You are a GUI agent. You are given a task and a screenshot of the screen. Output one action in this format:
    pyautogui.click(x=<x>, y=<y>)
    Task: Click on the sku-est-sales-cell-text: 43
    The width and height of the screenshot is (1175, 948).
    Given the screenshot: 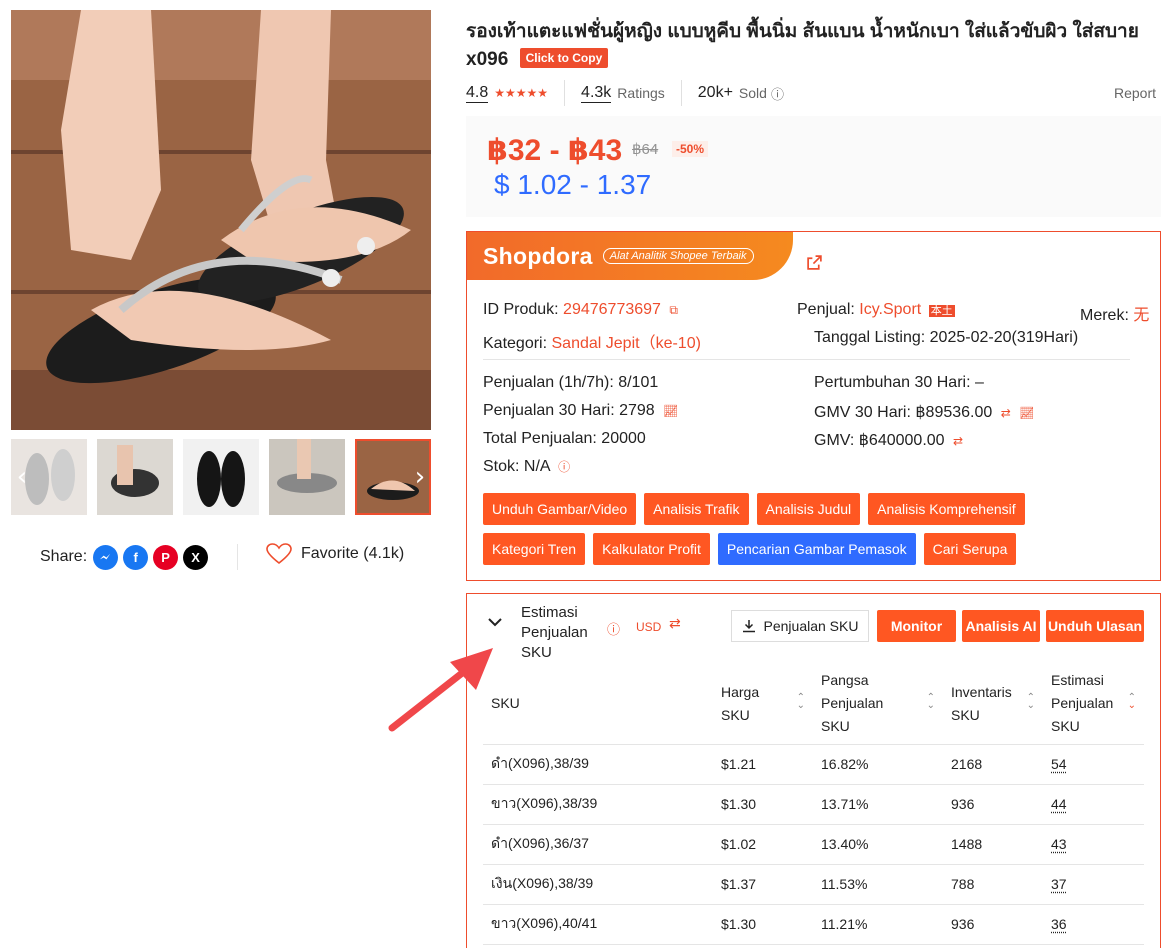 What is the action you would take?
    pyautogui.click(x=1059, y=844)
    